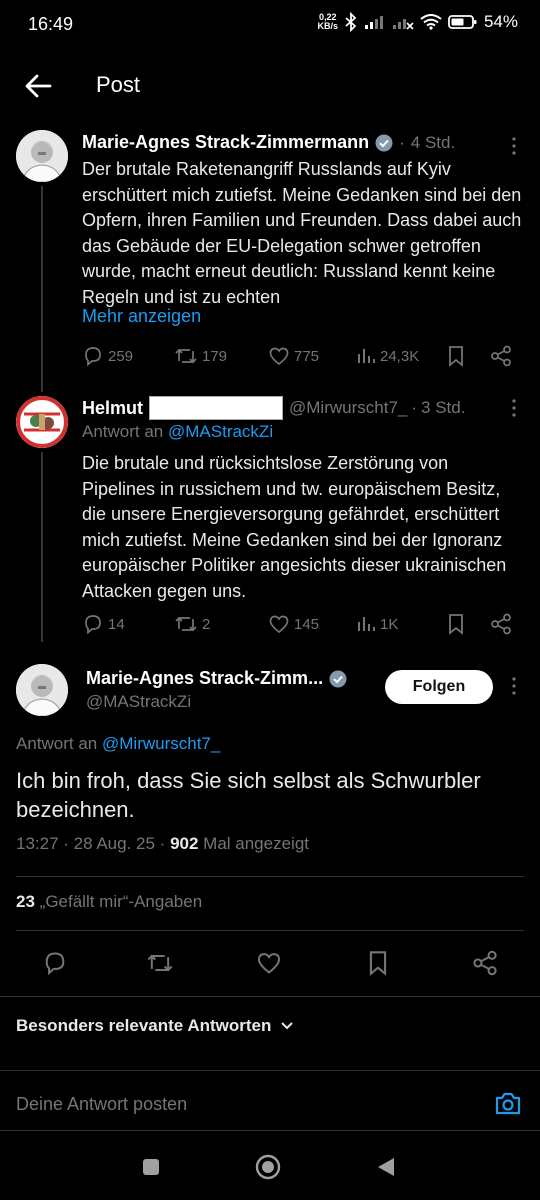 The height and width of the screenshot is (1200, 540). What do you see at coordinates (386, 1167) in the screenshot?
I see `back-nav-icon` at bounding box center [386, 1167].